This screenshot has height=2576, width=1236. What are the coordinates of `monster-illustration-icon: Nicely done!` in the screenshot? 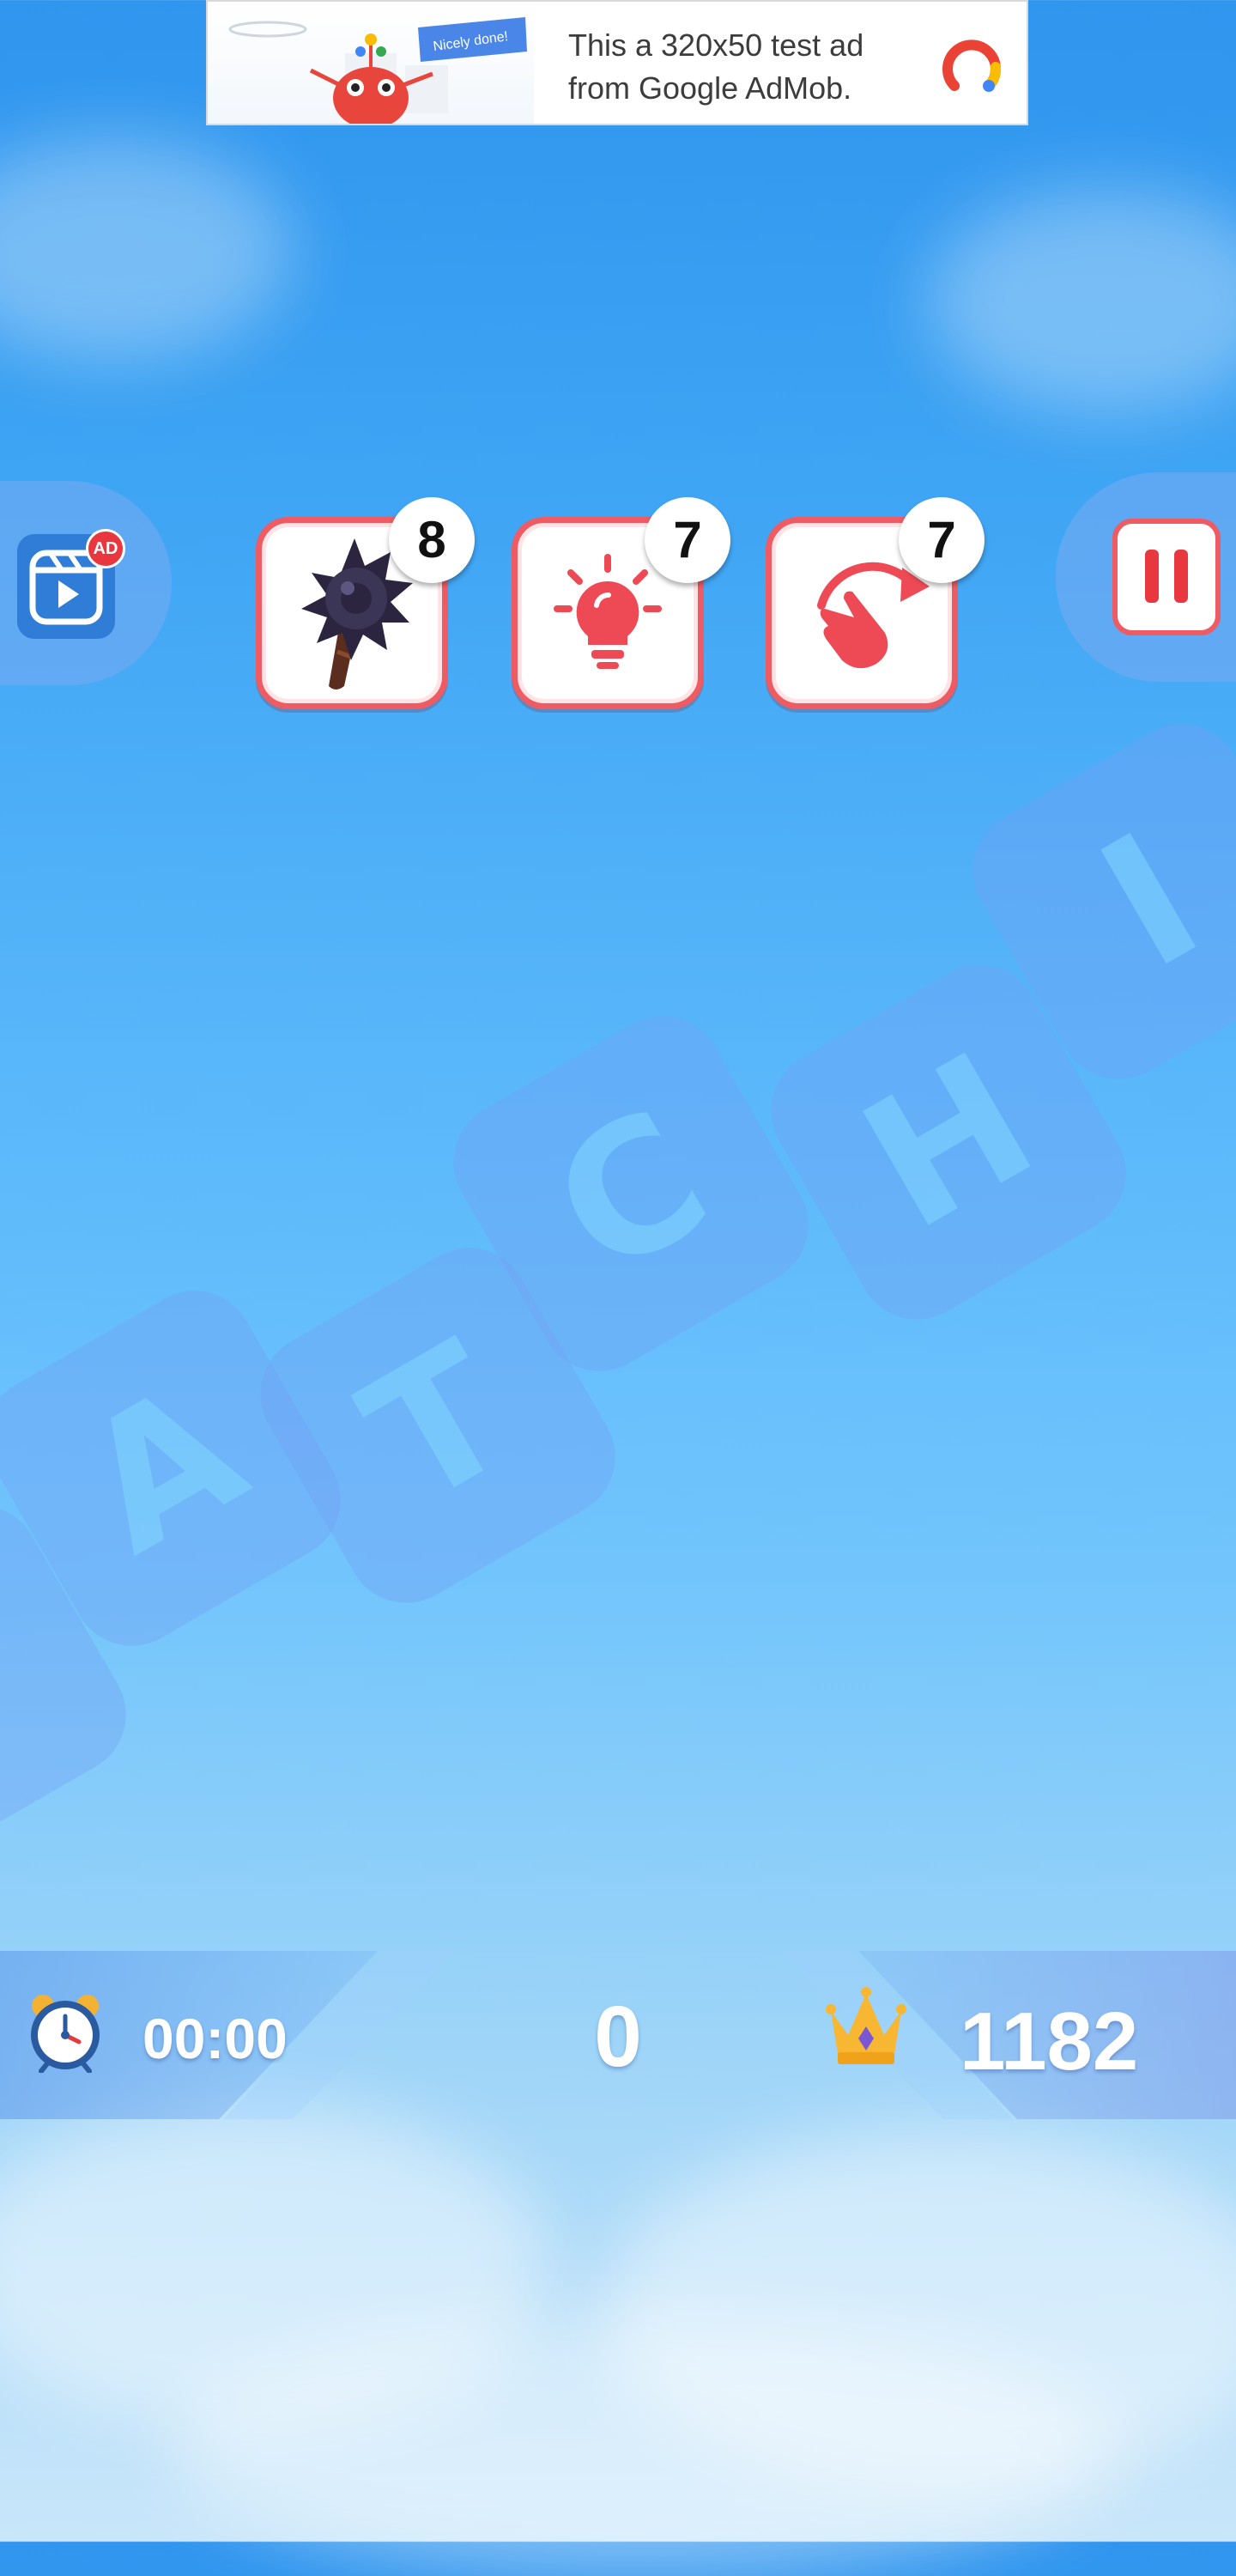 It's located at (377, 70).